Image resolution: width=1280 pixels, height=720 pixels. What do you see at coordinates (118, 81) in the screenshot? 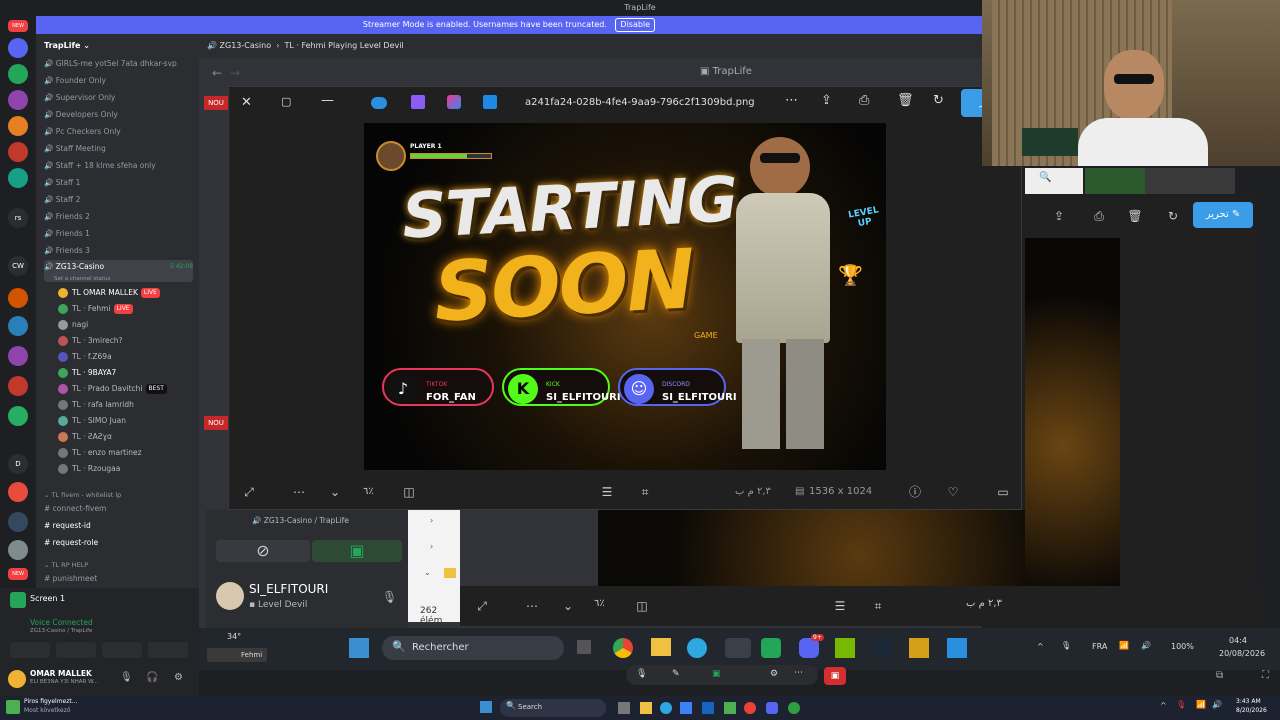
I see `channel-item: 🔊 Founder Only` at bounding box center [118, 81].